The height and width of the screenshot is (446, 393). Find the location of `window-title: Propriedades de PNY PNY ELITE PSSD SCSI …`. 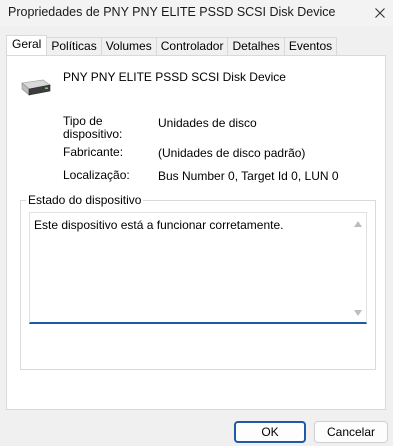

window-title: Propriedades de PNY PNY ELITE PSSD SCSI … is located at coordinates (172, 12).